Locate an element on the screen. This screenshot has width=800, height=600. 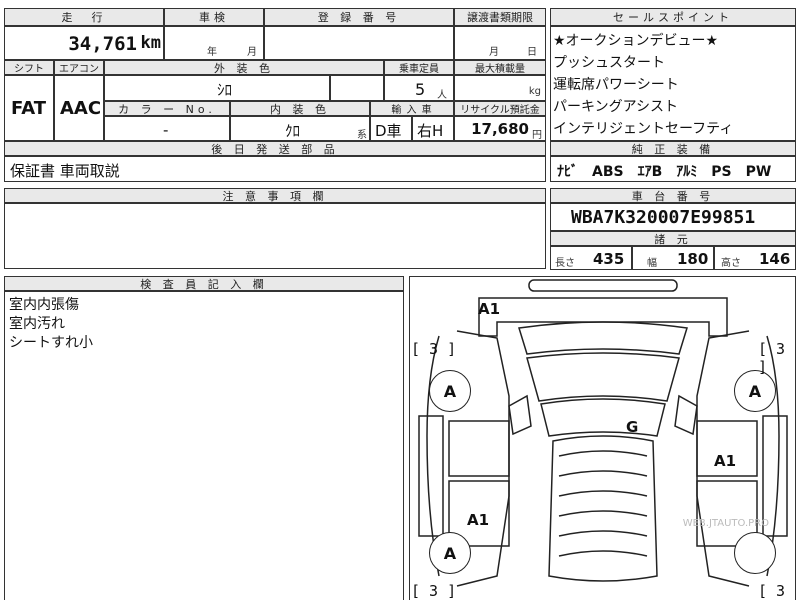
import-value-2: 右H is located at coordinates (430, 131).